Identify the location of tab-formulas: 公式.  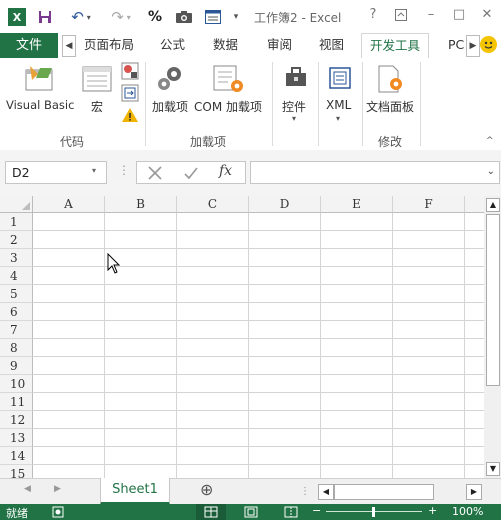
(172, 45).